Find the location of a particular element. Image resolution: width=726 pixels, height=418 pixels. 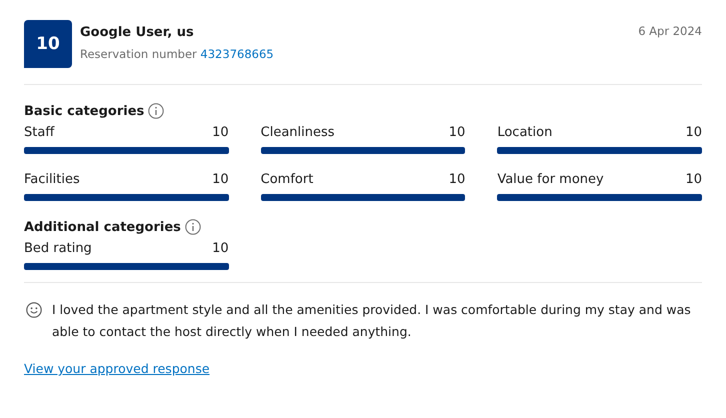

section-title: Additional categories is located at coordinates (102, 227).